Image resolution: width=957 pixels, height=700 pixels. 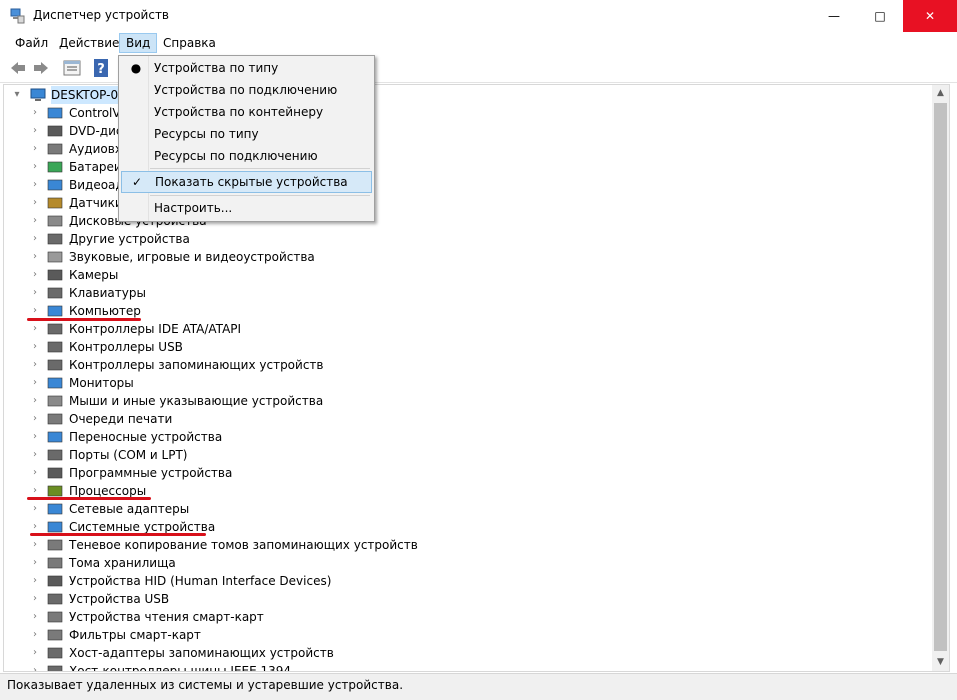 I want to click on annotation-underline-processors, so click(x=89, y=498).